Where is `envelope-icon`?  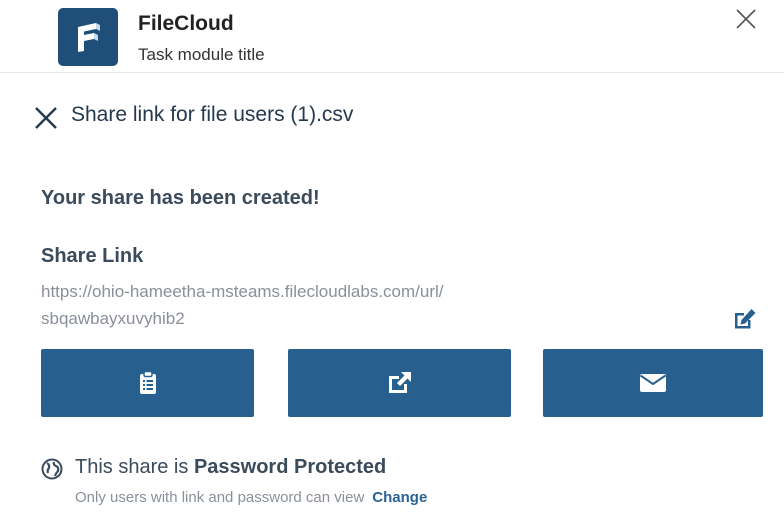
envelope-icon is located at coordinates (653, 383).